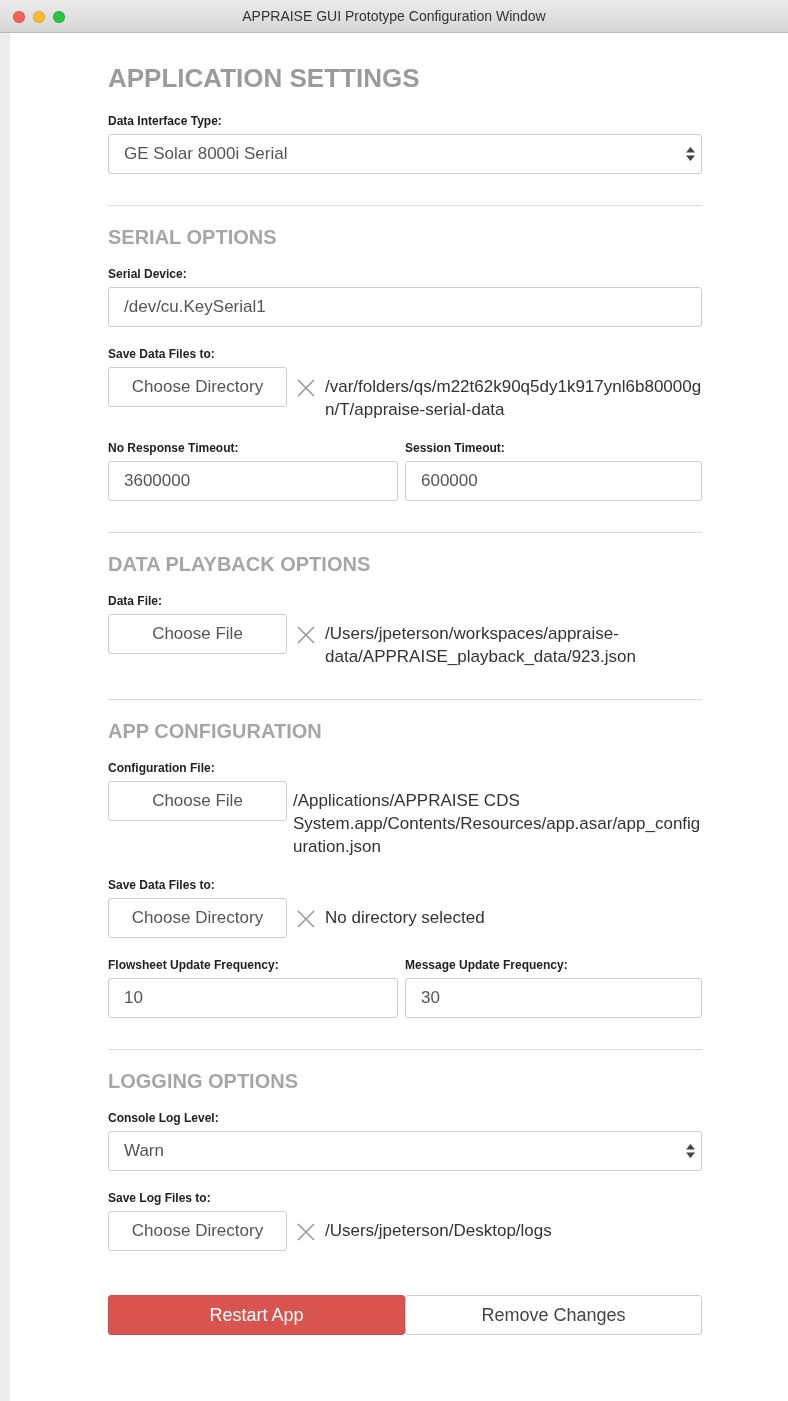 The width and height of the screenshot is (788, 1401). I want to click on field-label: No Response Timeout:, so click(174, 448).